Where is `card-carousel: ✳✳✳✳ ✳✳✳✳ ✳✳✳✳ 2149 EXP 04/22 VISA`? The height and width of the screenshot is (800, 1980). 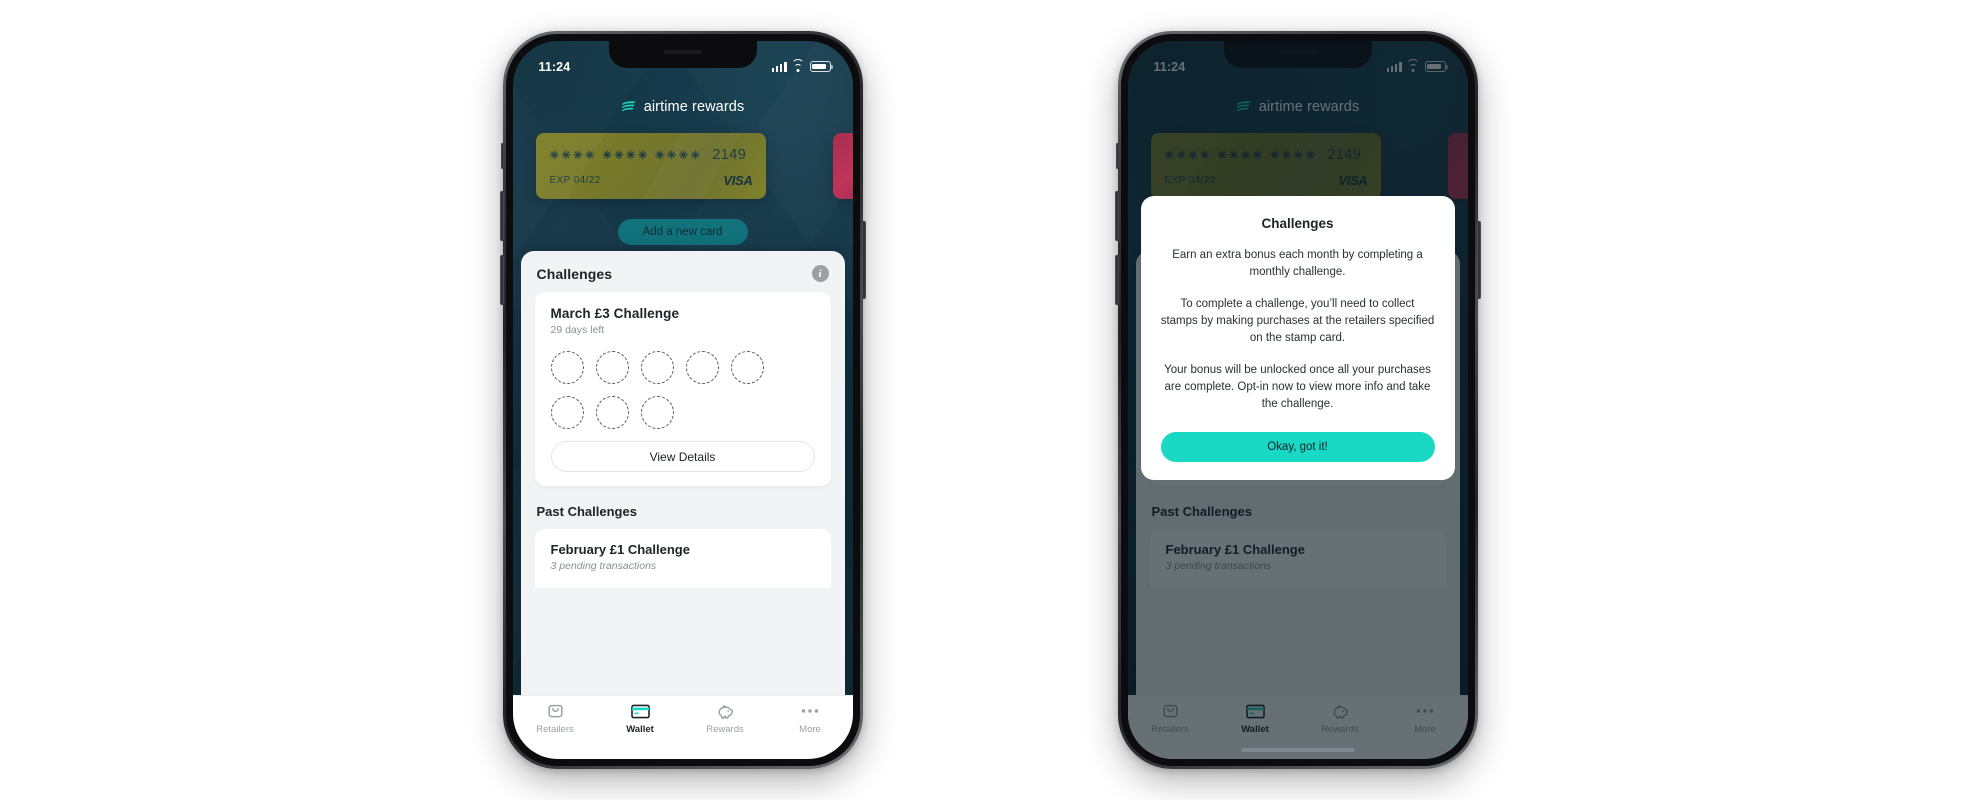 card-carousel: ✳✳✳✳ ✳✳✳✳ ✳✳✳✳ 2149 EXP 04/22 VISA is located at coordinates (683, 171).